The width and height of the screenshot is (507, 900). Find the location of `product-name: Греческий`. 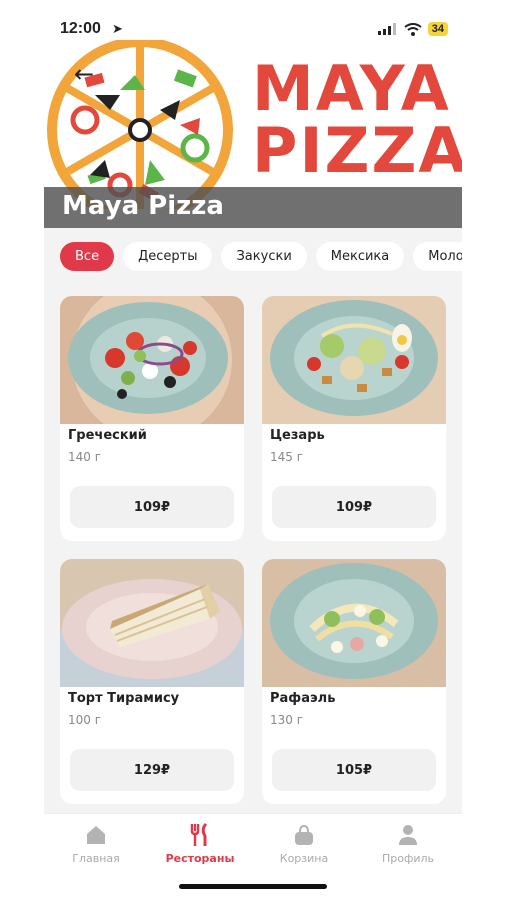

product-name: Греческий is located at coordinates (107, 435).